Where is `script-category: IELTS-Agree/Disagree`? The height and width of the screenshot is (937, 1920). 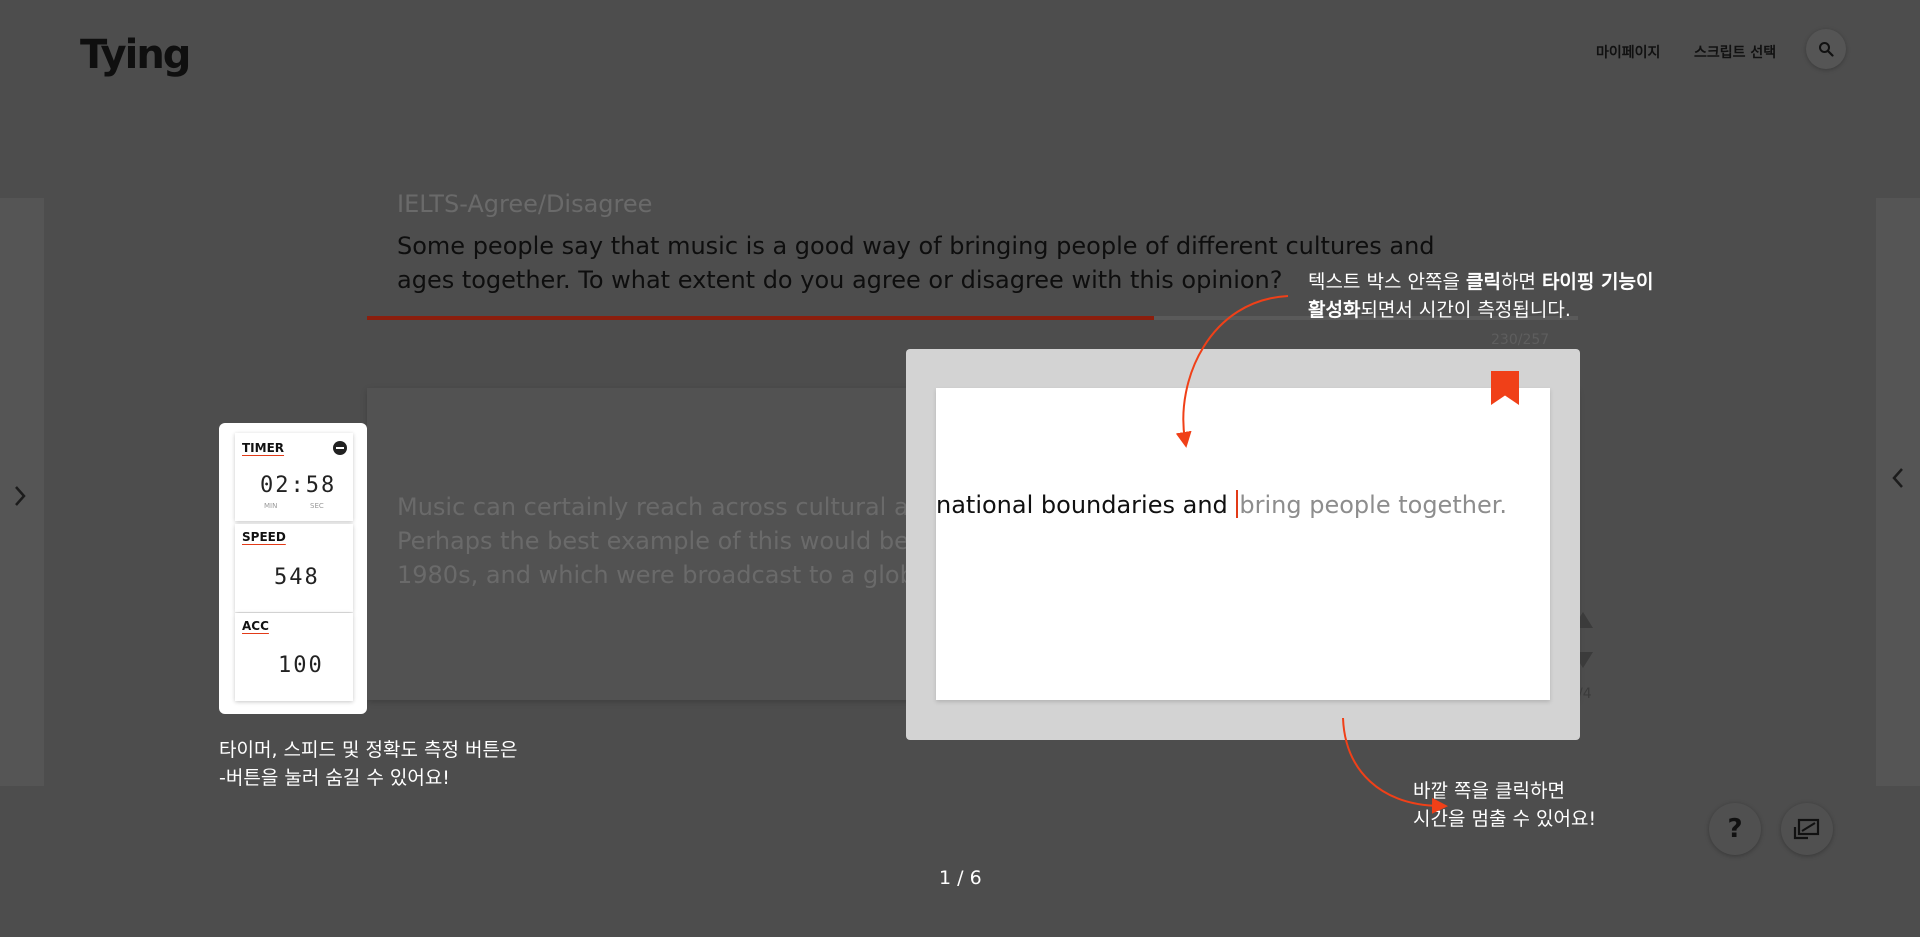
script-category: IELTS-Agree/Disagree is located at coordinates (525, 204).